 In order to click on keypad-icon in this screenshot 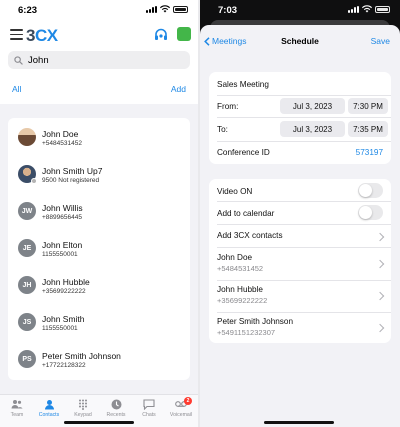, I will do `click(83, 404)`.